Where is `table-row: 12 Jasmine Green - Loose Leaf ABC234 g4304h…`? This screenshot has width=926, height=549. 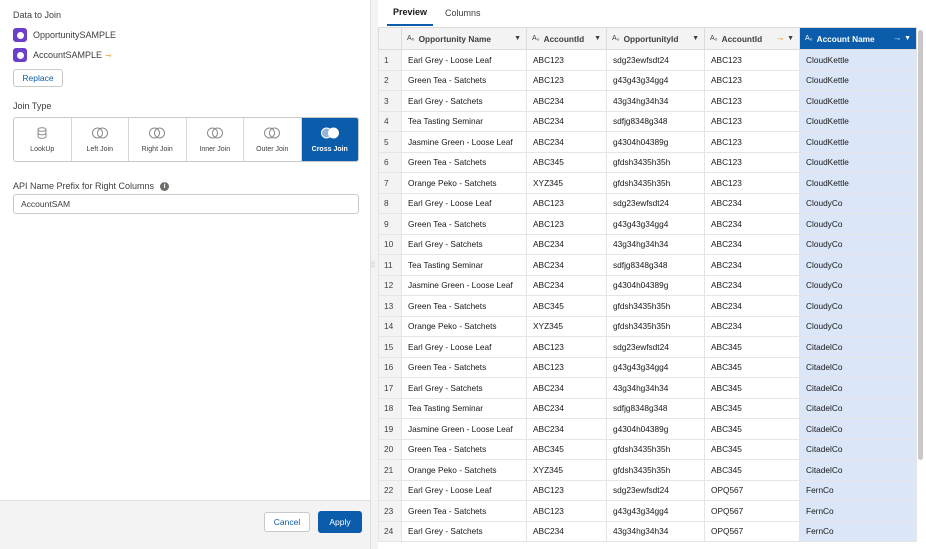
table-row: 12 Jasmine Green - Loose Leaf ABC234 g4304h… is located at coordinates (647, 285).